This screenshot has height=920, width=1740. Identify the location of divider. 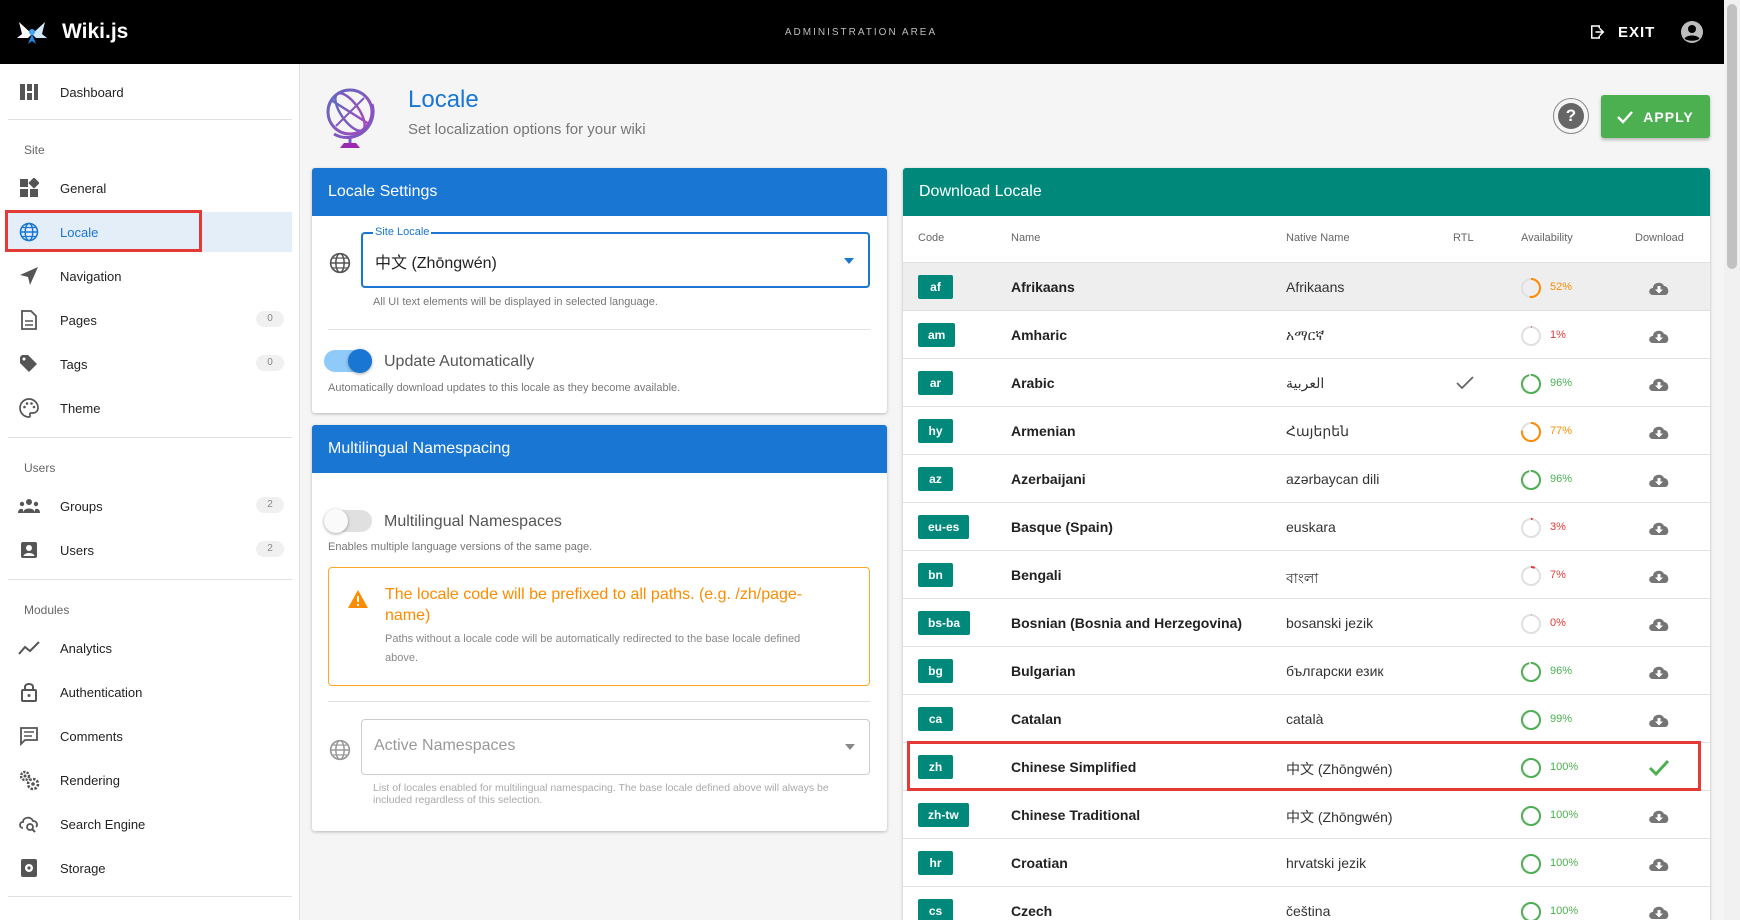
(599, 701).